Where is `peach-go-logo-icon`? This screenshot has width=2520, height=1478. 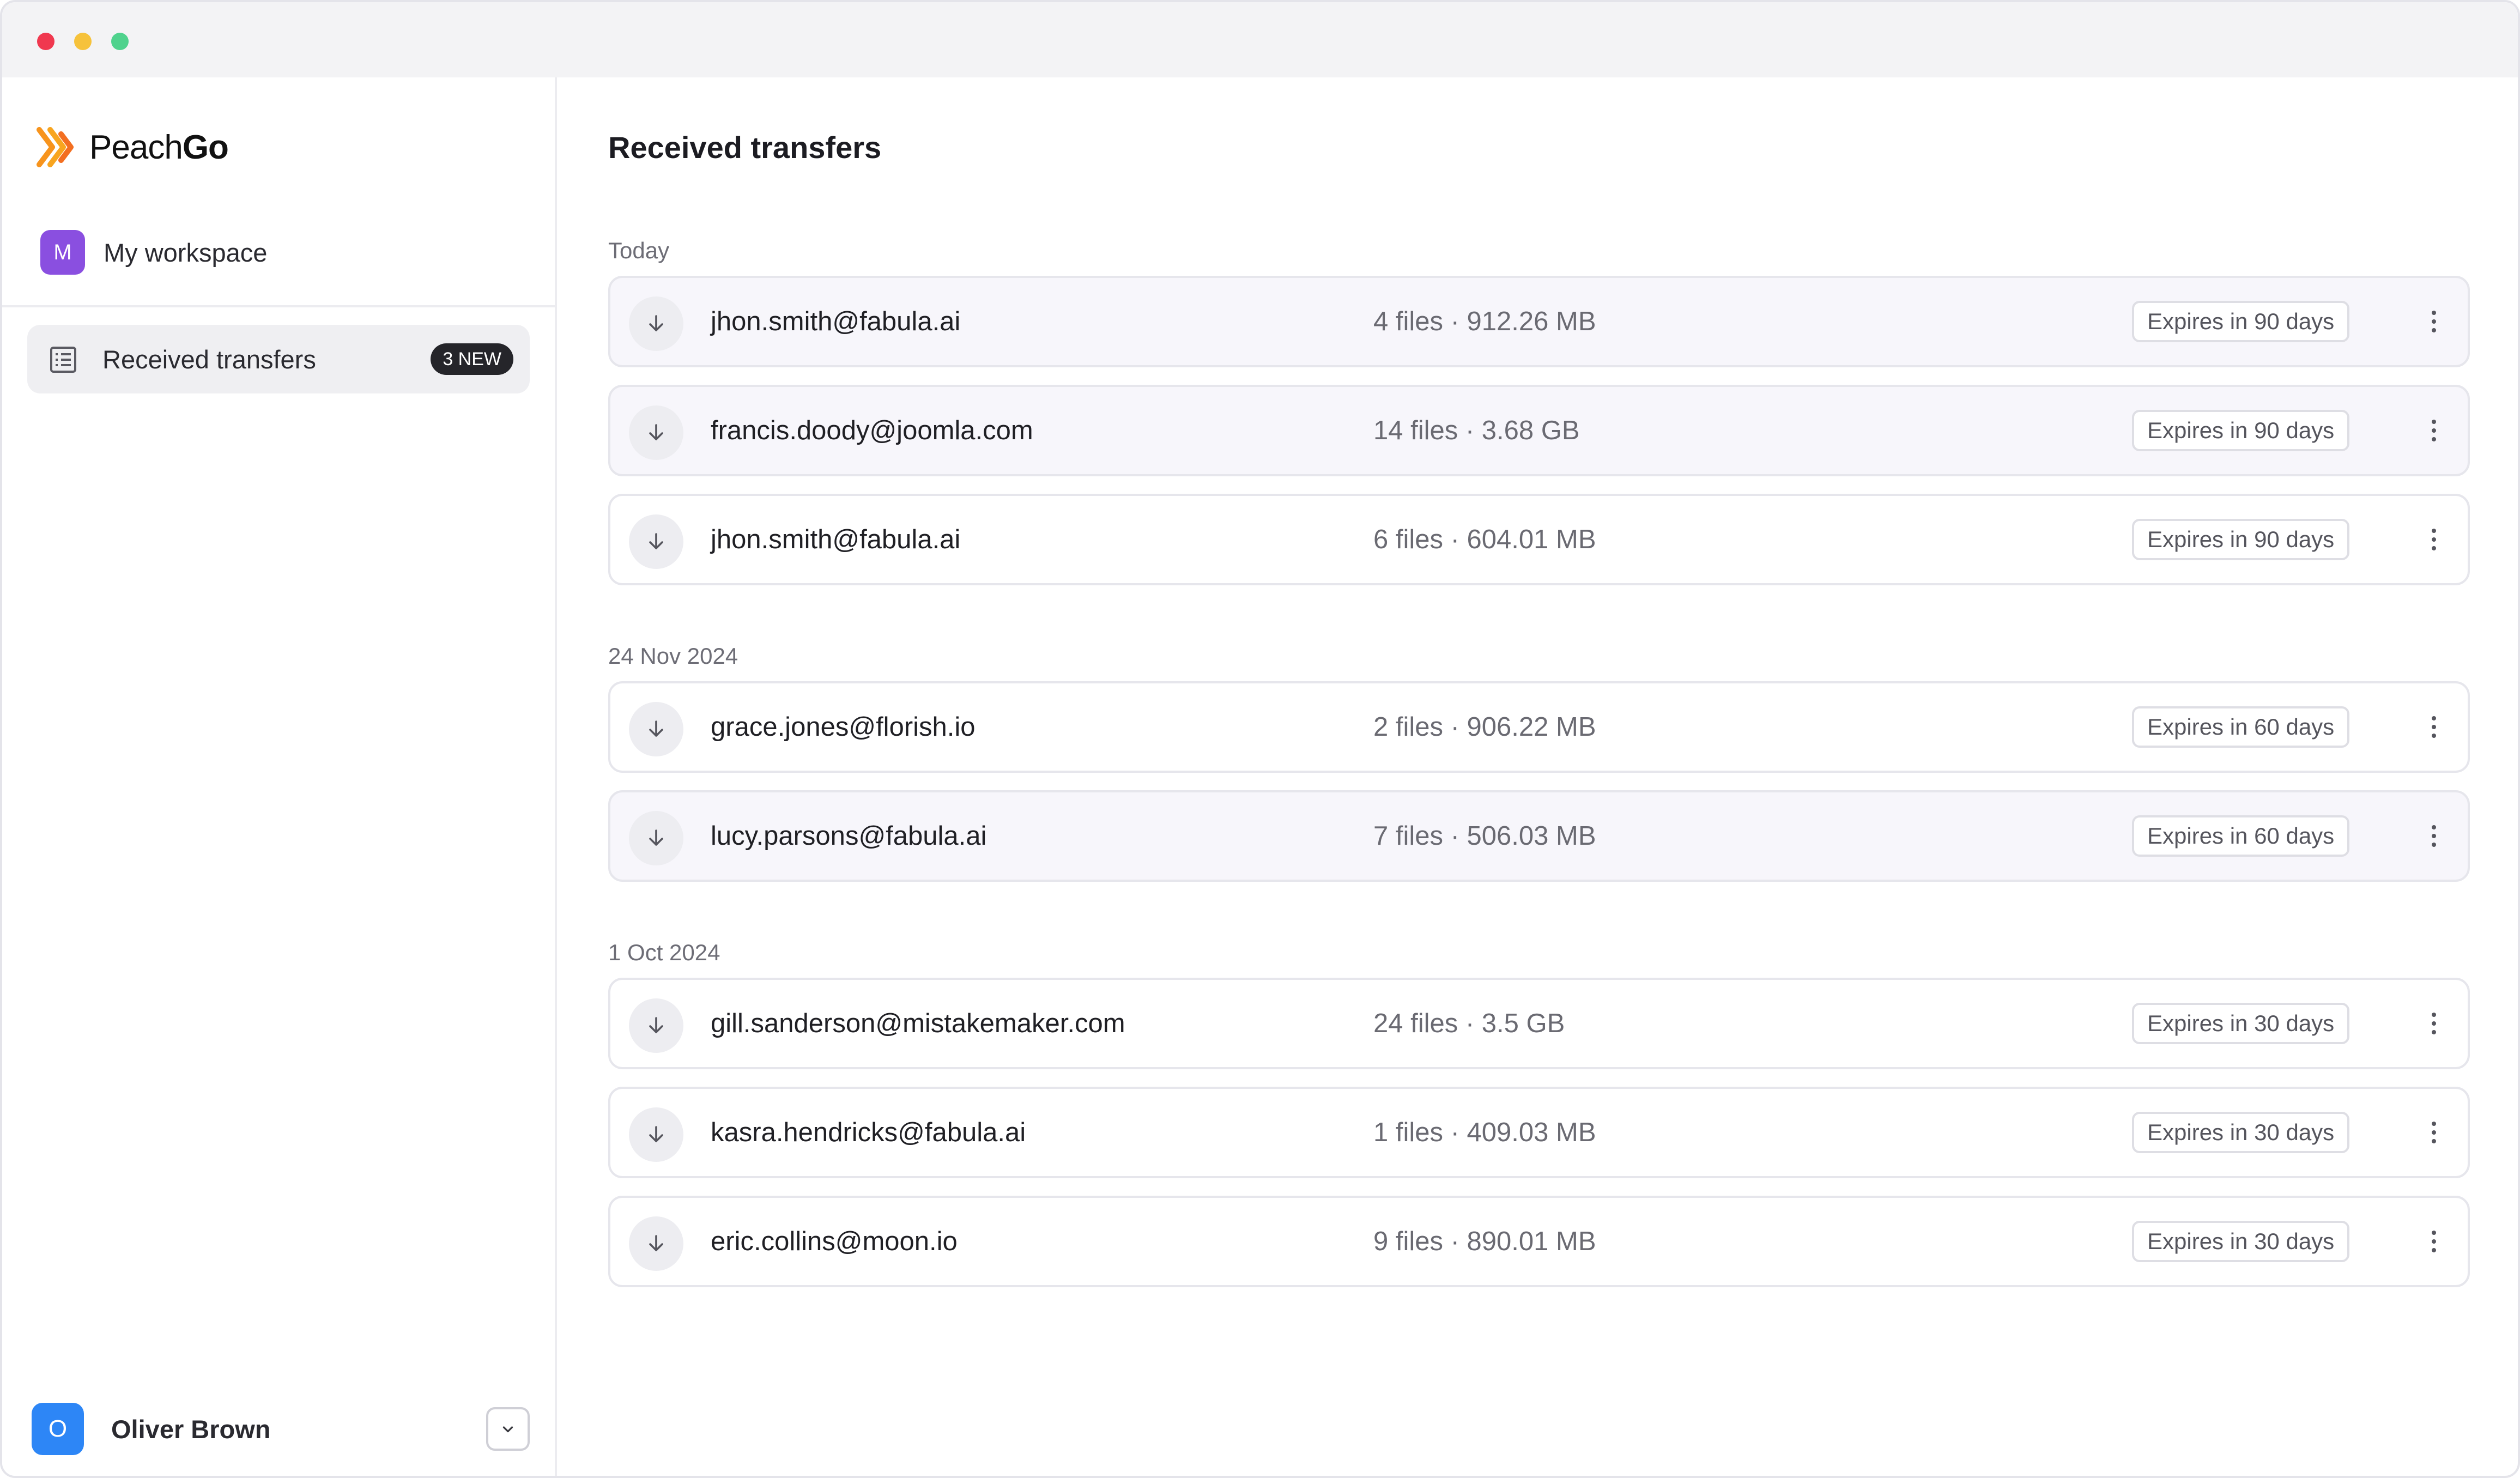 peach-go-logo-icon is located at coordinates (55, 147).